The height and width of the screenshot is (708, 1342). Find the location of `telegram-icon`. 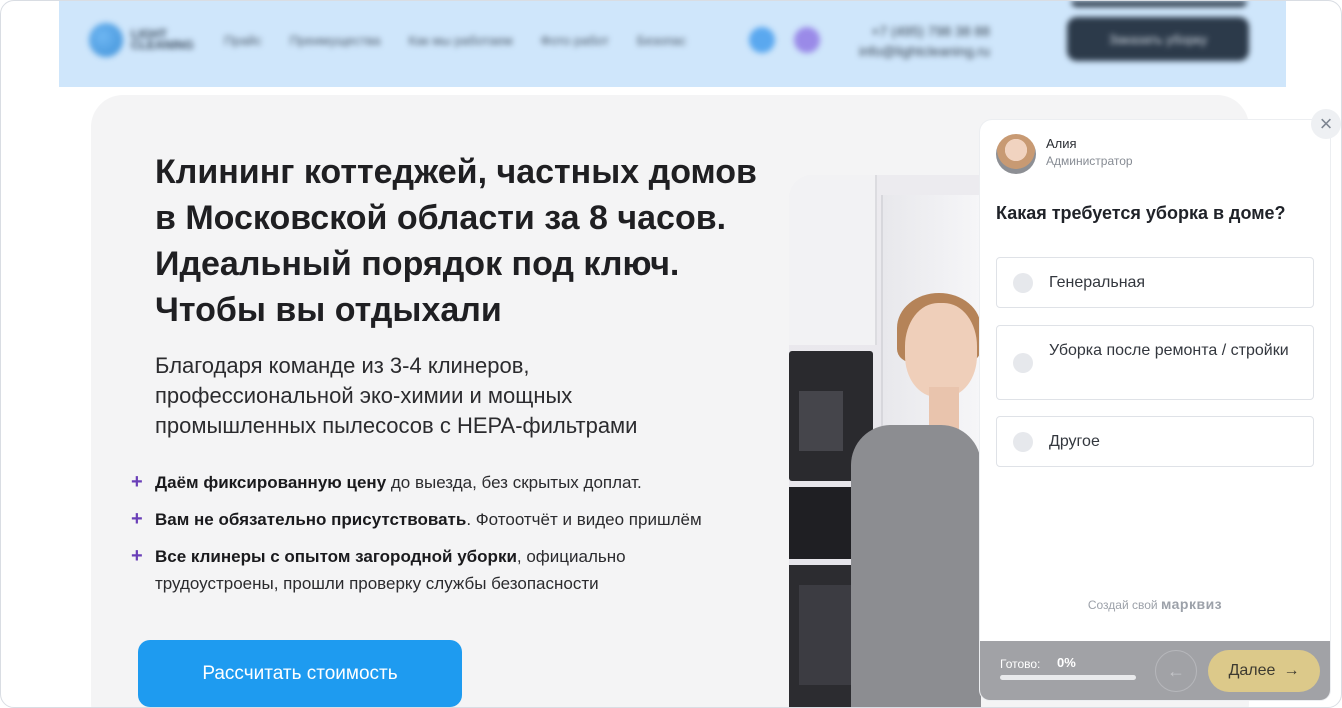

telegram-icon is located at coordinates (762, 40).